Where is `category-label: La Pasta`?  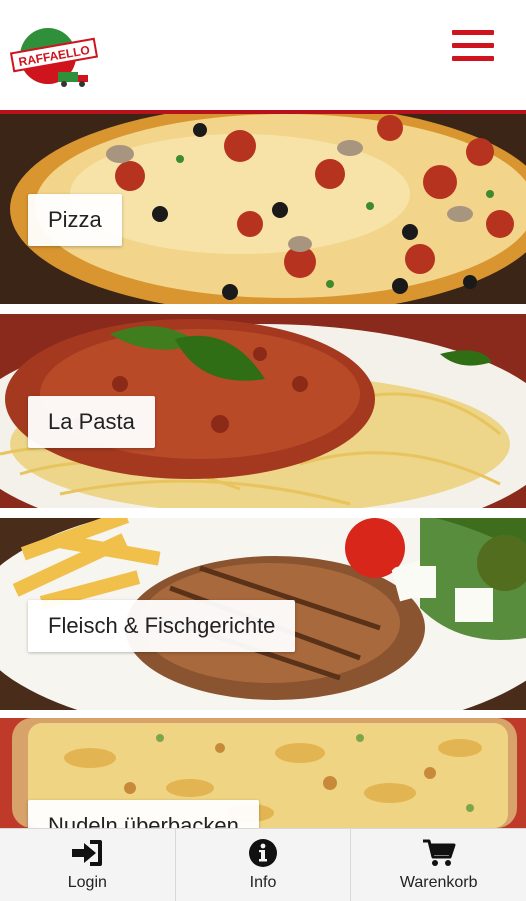 category-label: La Pasta is located at coordinates (91, 422).